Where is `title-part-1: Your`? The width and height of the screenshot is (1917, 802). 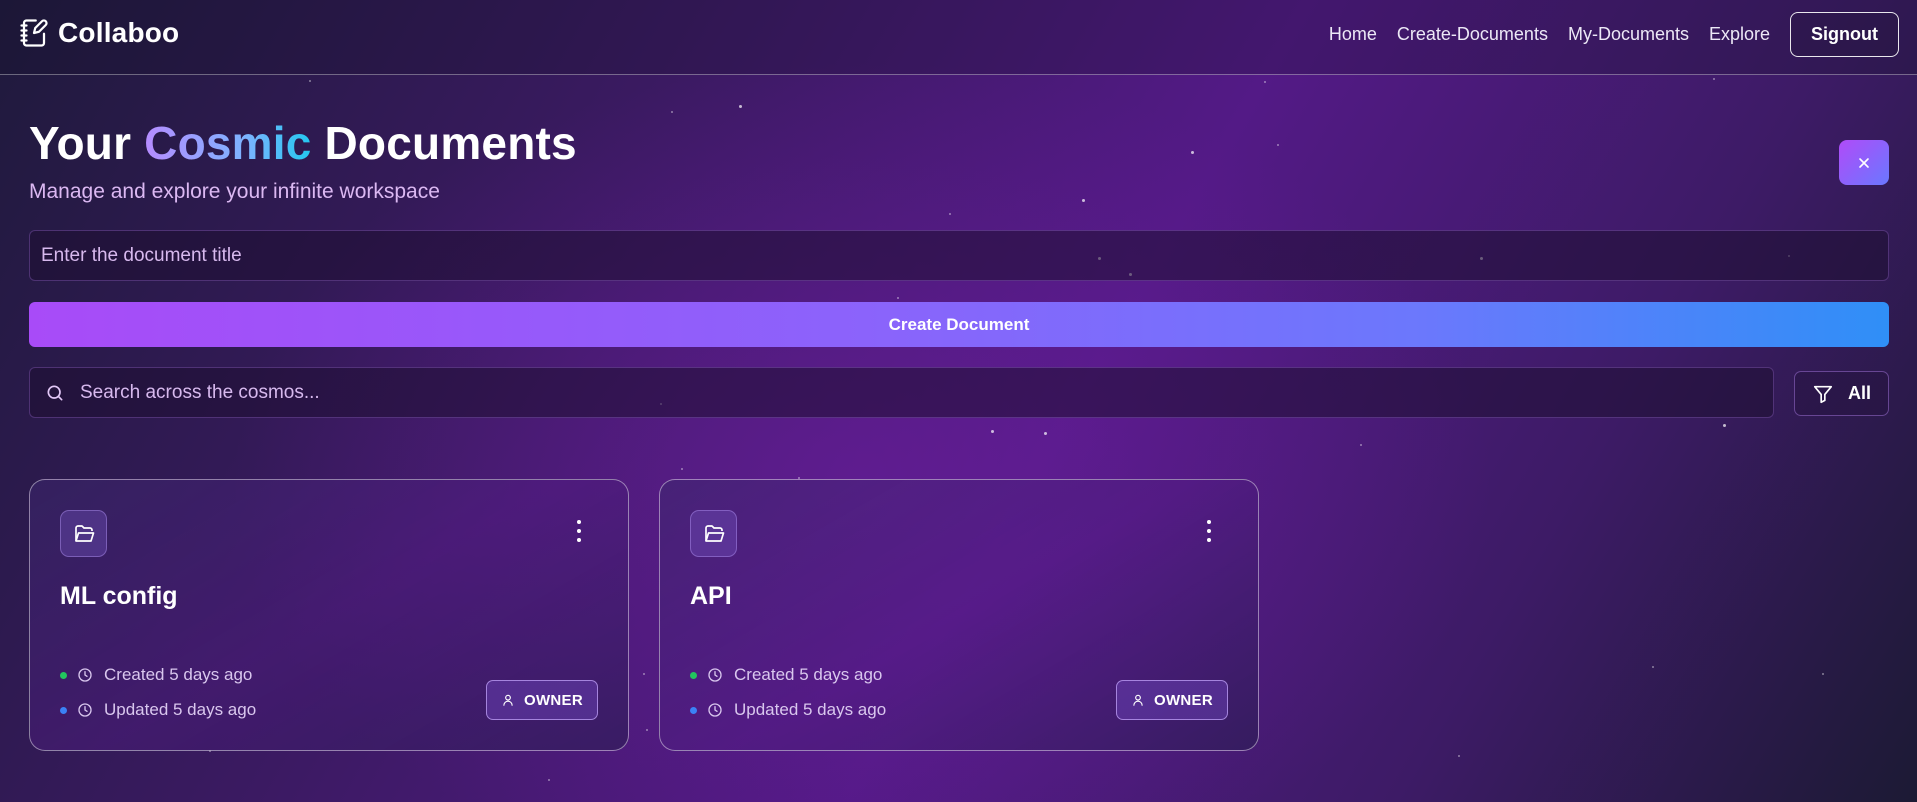
title-part-1: Your is located at coordinates (80, 143).